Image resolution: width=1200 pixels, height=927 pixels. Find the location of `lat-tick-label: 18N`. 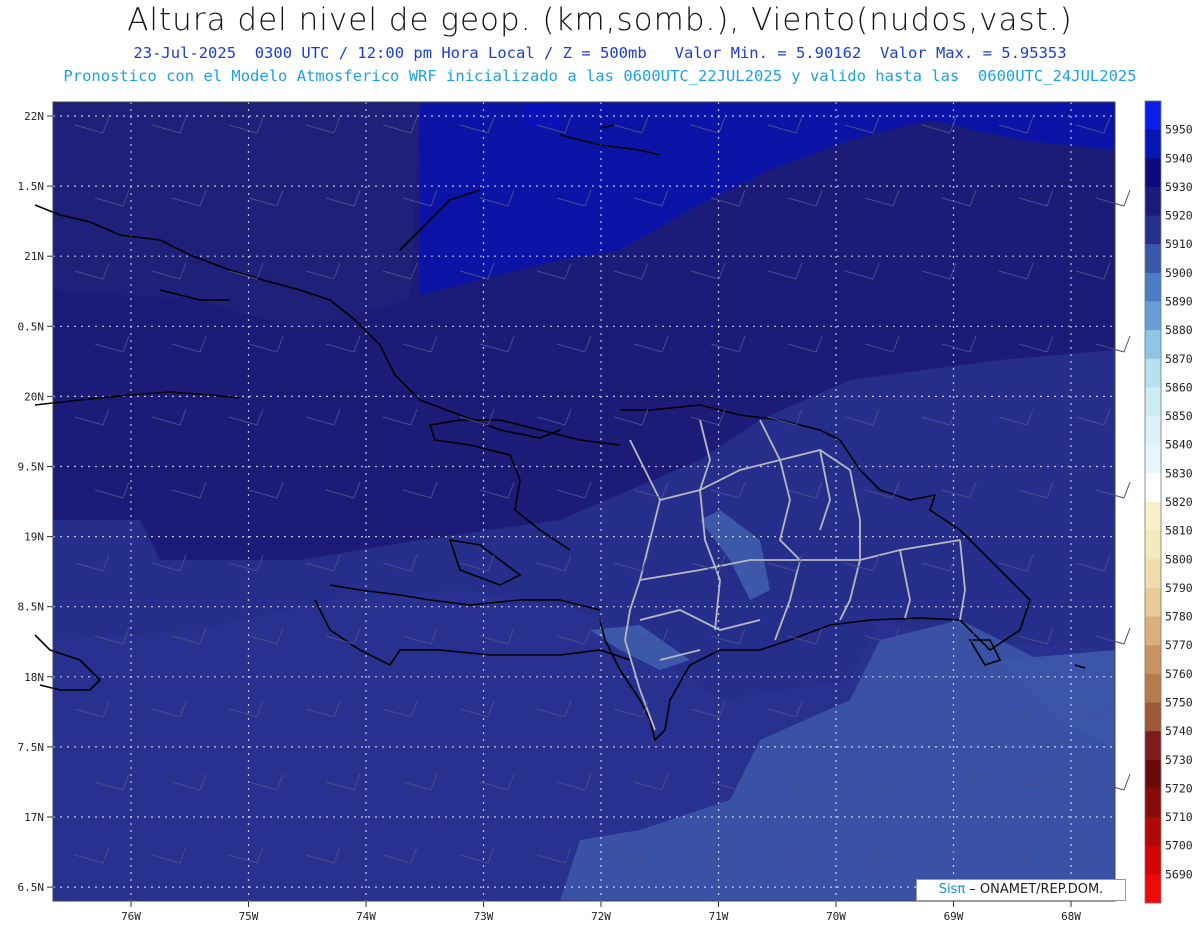

lat-tick-label: 18N is located at coordinates (34, 677).